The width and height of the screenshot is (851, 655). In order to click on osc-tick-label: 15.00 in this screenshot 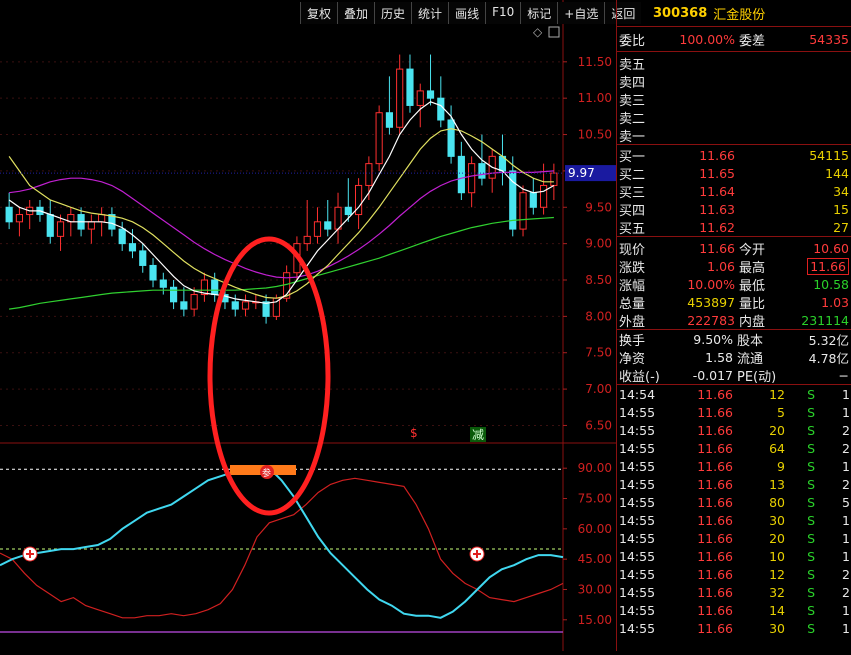, I will do `click(595, 620)`.